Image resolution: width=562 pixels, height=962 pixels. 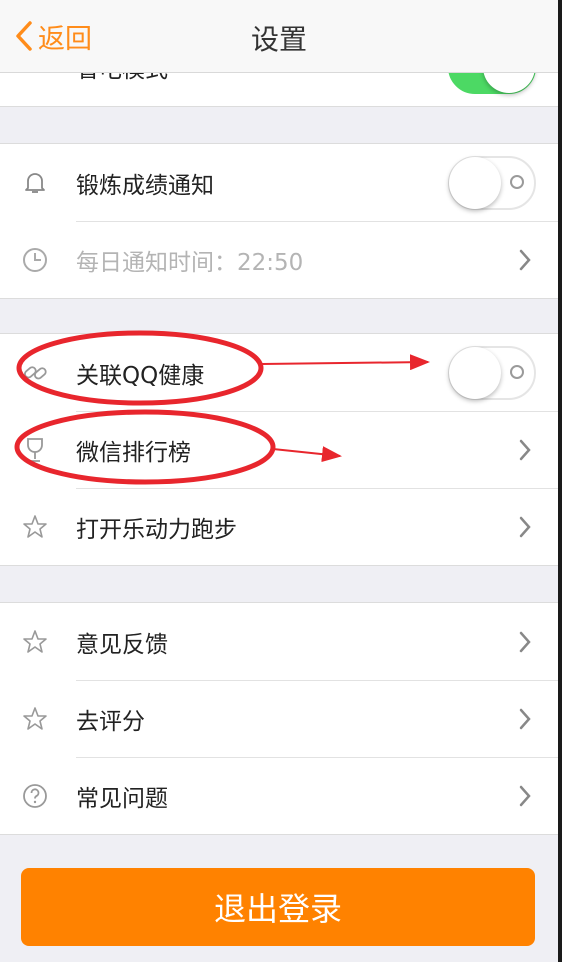 I want to click on rate-row: 去评分, so click(x=279, y=718).